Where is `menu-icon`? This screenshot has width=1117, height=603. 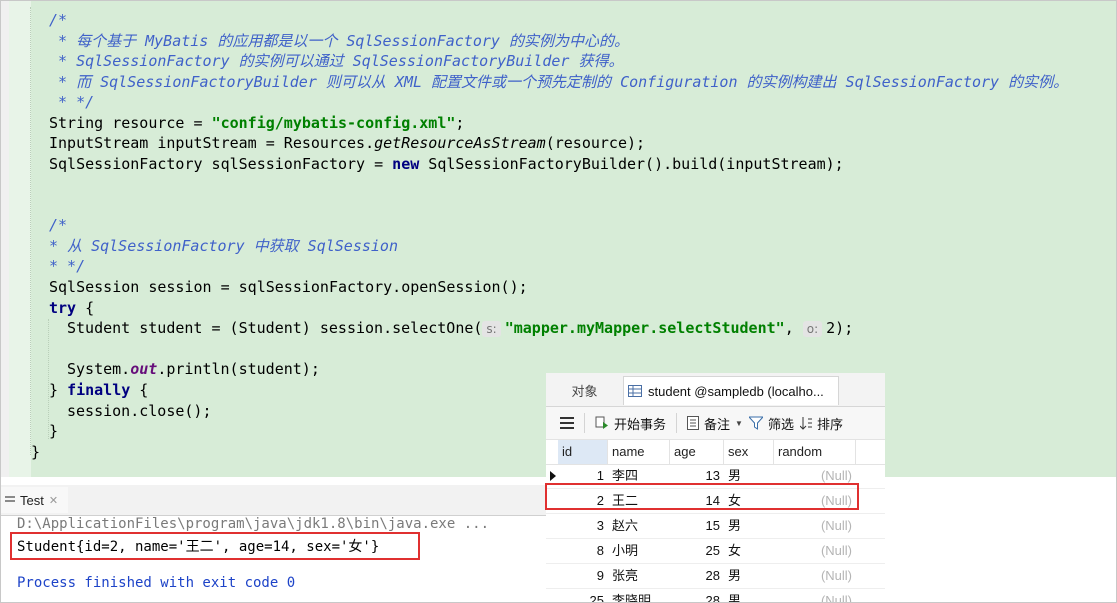 menu-icon is located at coordinates (567, 423).